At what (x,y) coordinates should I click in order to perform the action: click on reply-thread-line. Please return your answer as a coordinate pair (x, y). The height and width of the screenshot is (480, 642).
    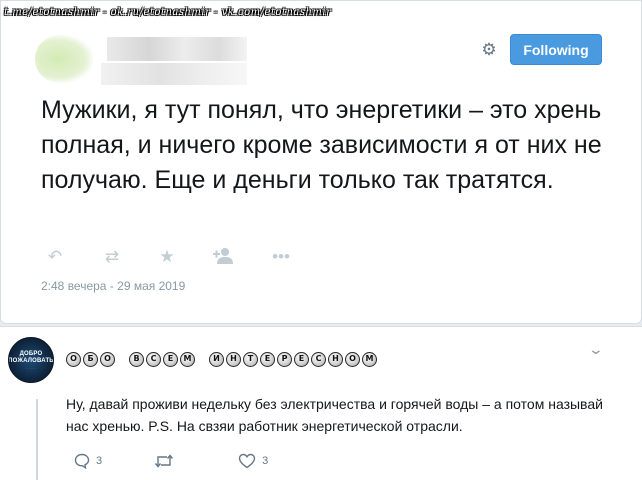
    Looking at the image, I should click on (37, 439).